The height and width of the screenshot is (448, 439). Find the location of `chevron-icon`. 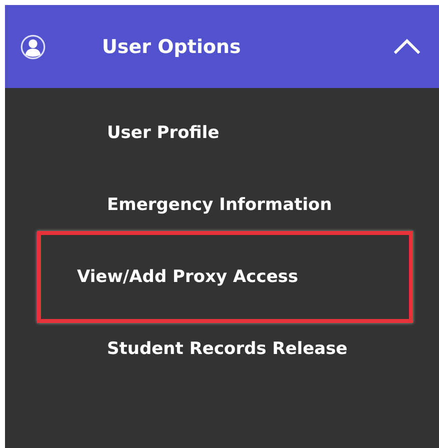

chevron-icon is located at coordinates (407, 46).